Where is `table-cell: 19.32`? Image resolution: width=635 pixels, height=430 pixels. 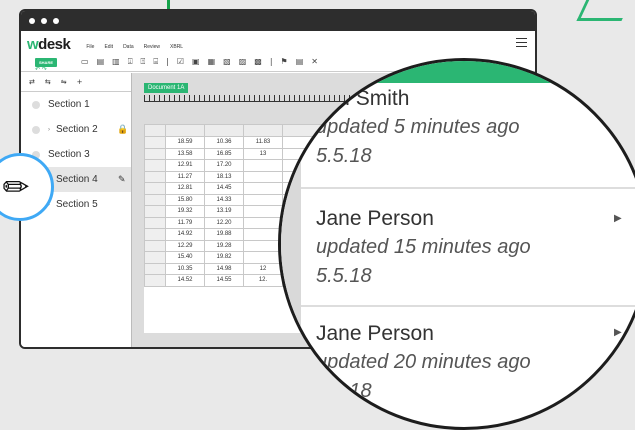
table-cell: 19.32 is located at coordinates (185, 211).